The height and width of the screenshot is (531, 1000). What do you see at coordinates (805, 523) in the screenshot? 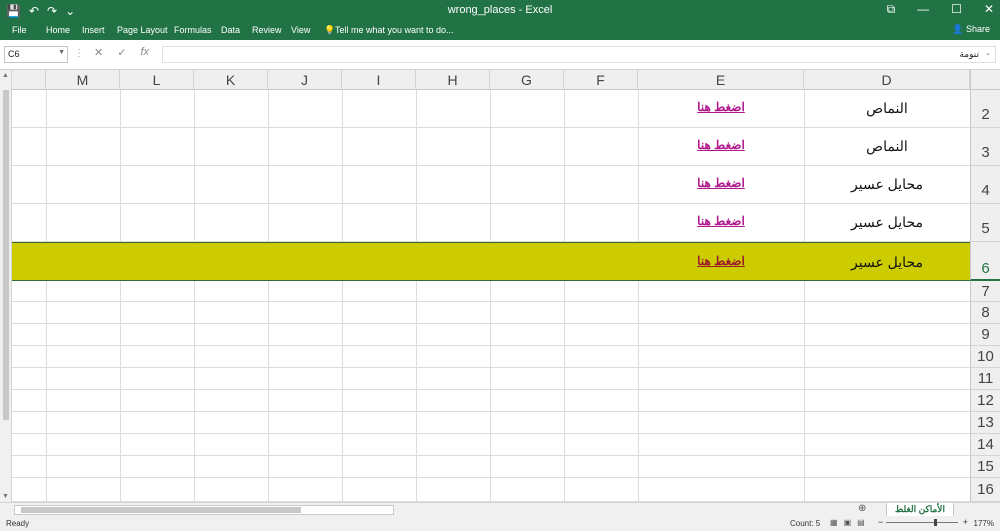
I see `status-count: Count: 5` at bounding box center [805, 523].